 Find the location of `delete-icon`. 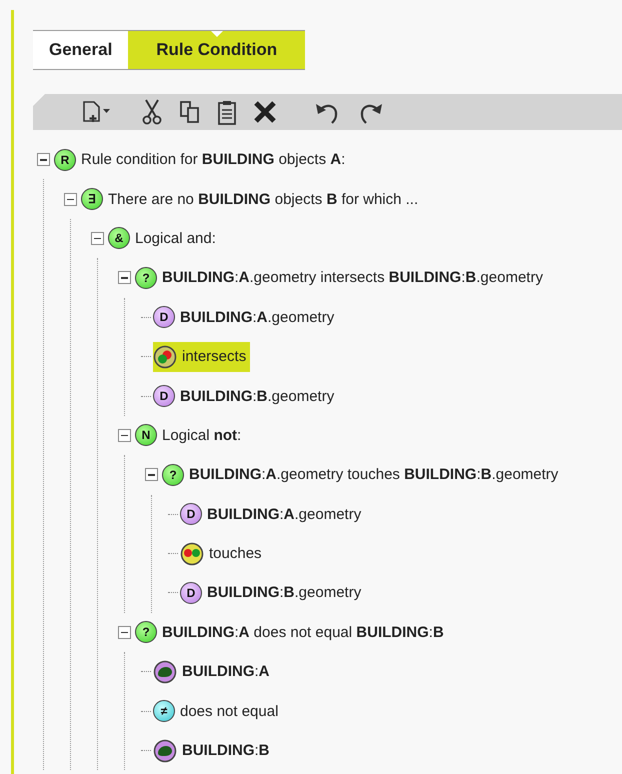

delete-icon is located at coordinates (265, 112).